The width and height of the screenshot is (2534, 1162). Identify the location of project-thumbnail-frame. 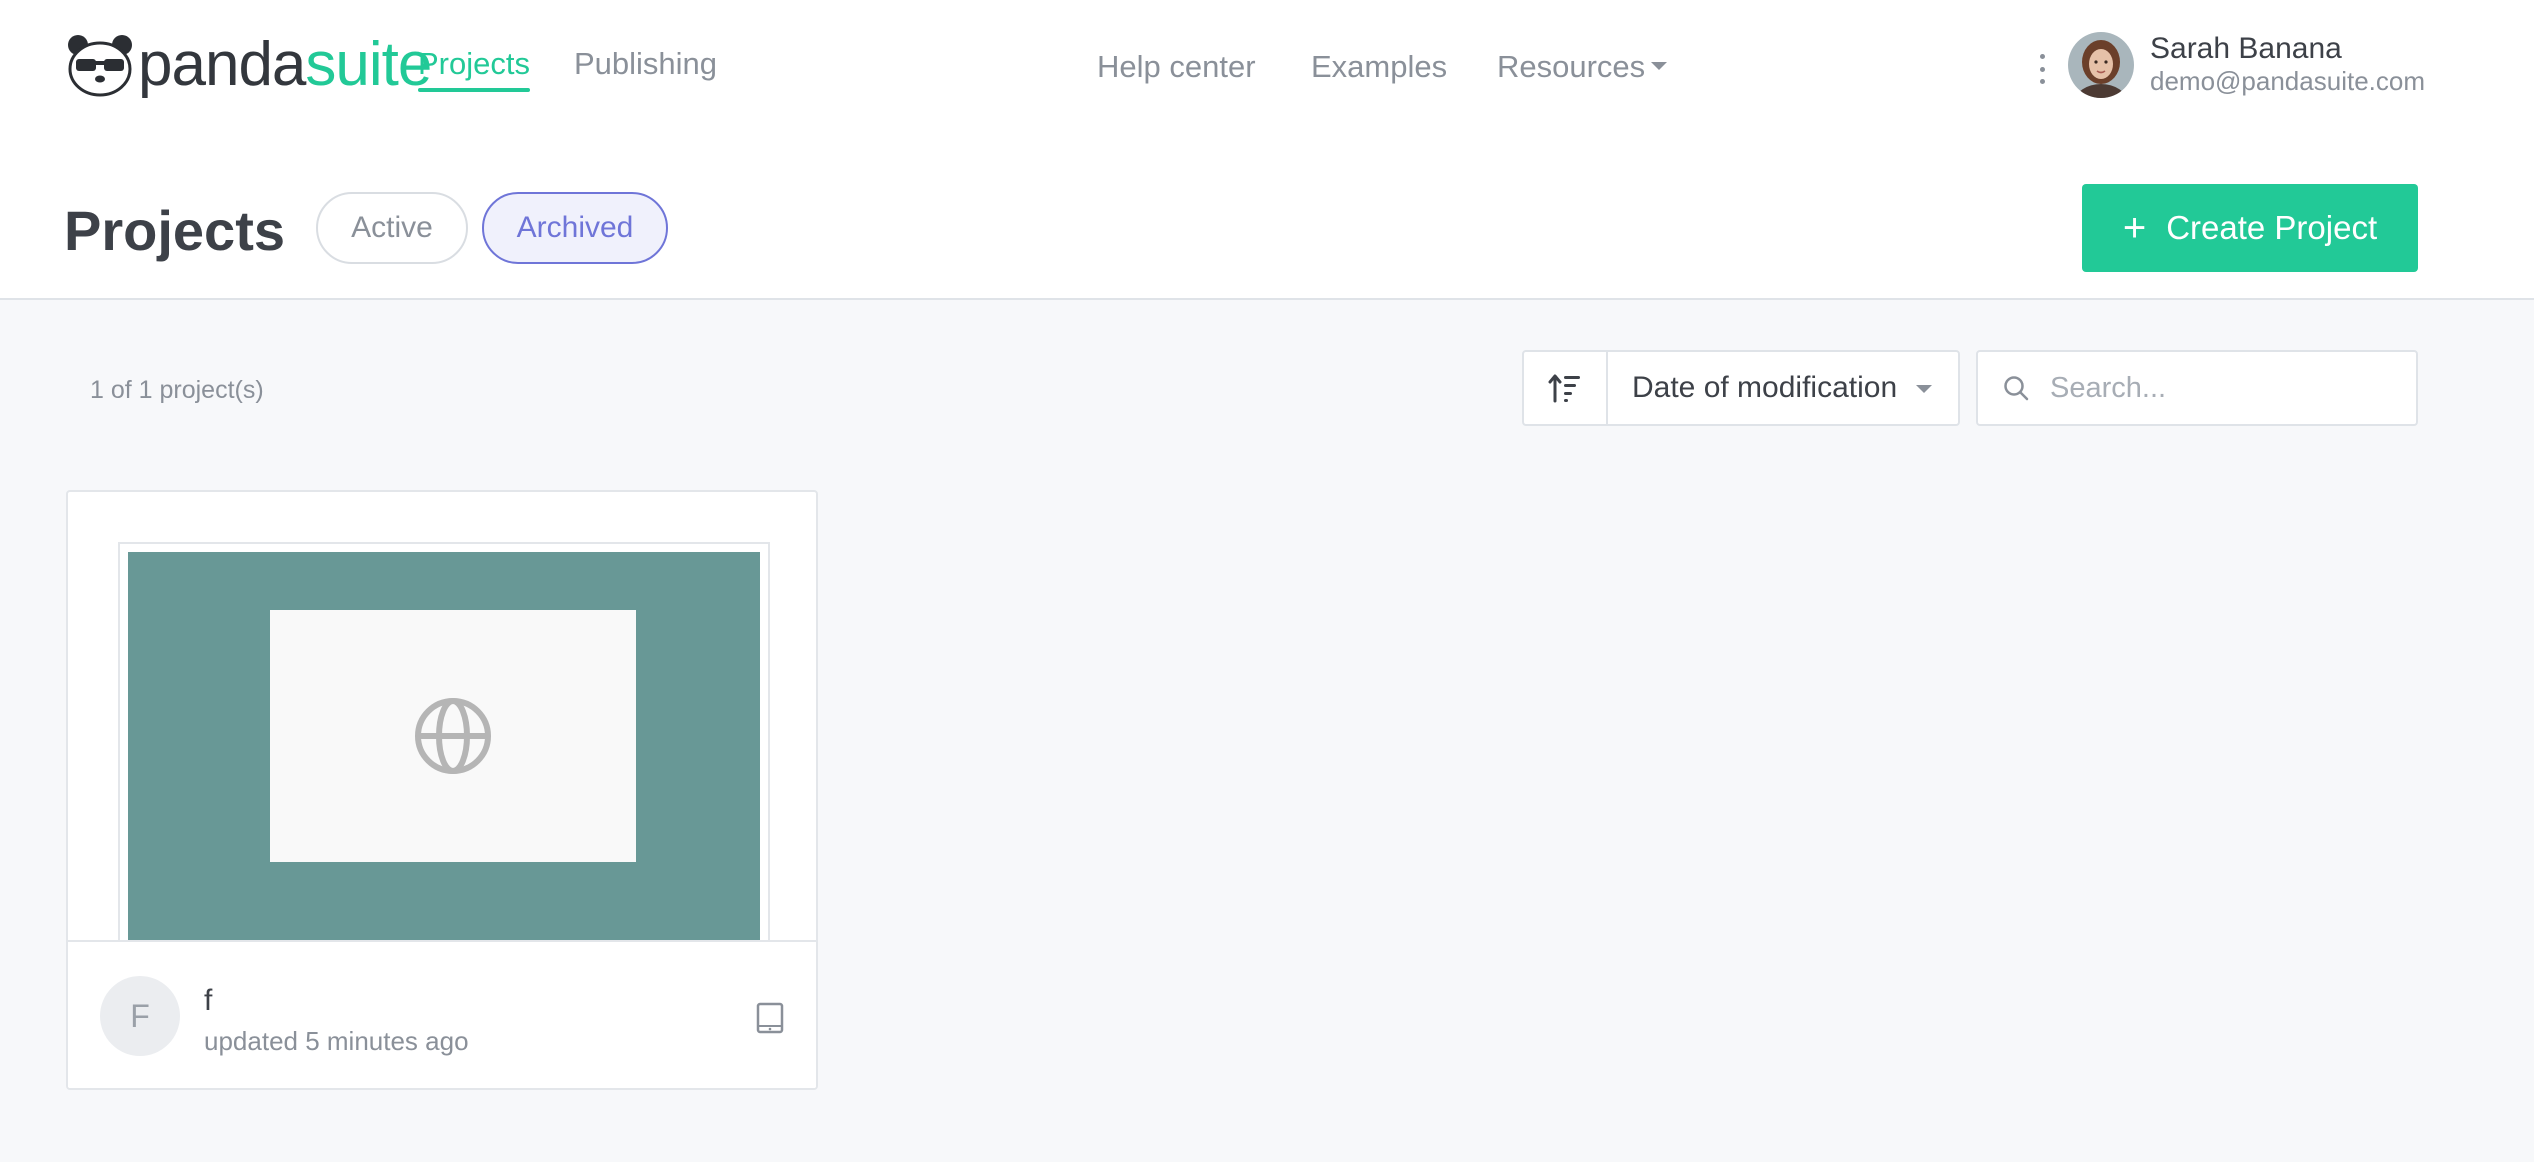
(444, 752).